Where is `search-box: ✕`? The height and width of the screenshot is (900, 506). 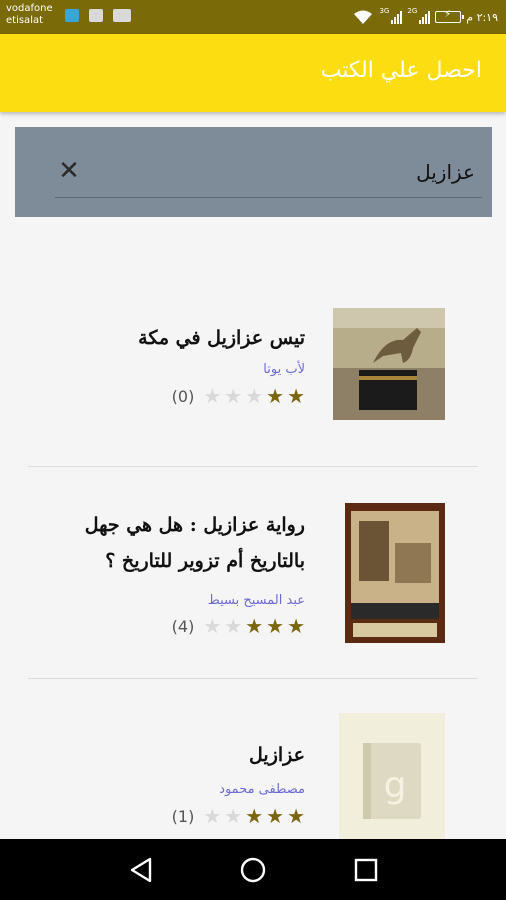
search-box: ✕ is located at coordinates (253, 172).